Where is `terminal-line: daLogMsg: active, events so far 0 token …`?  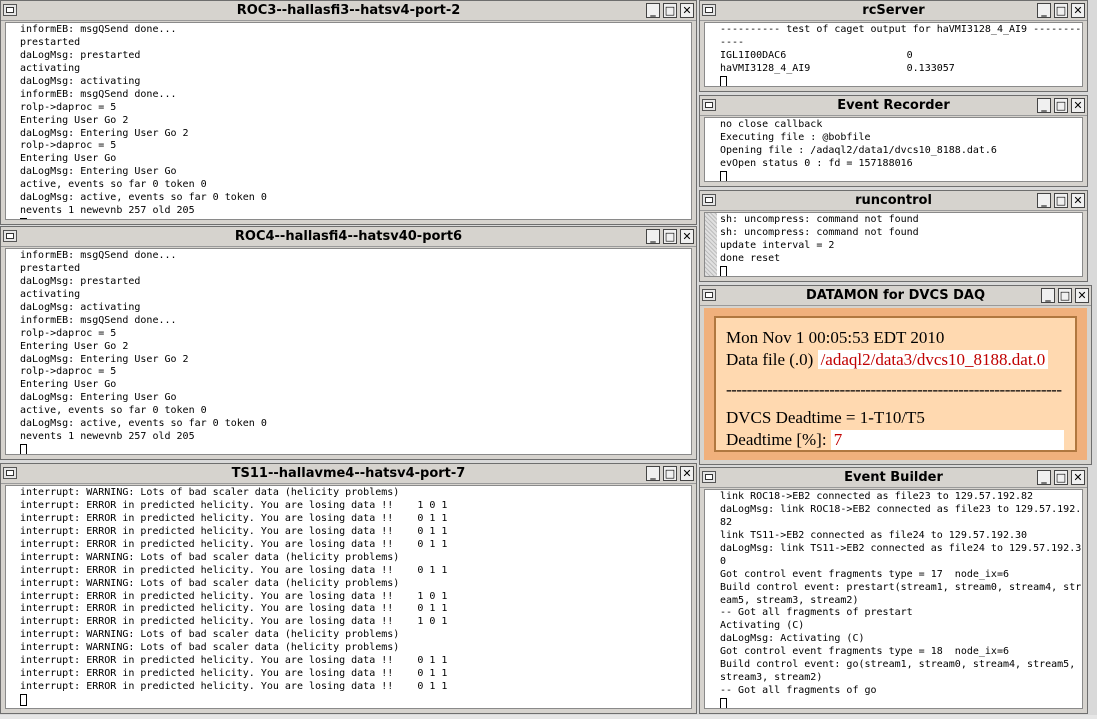
terminal-line: daLogMsg: active, events so far 0 token … is located at coordinates (143, 424).